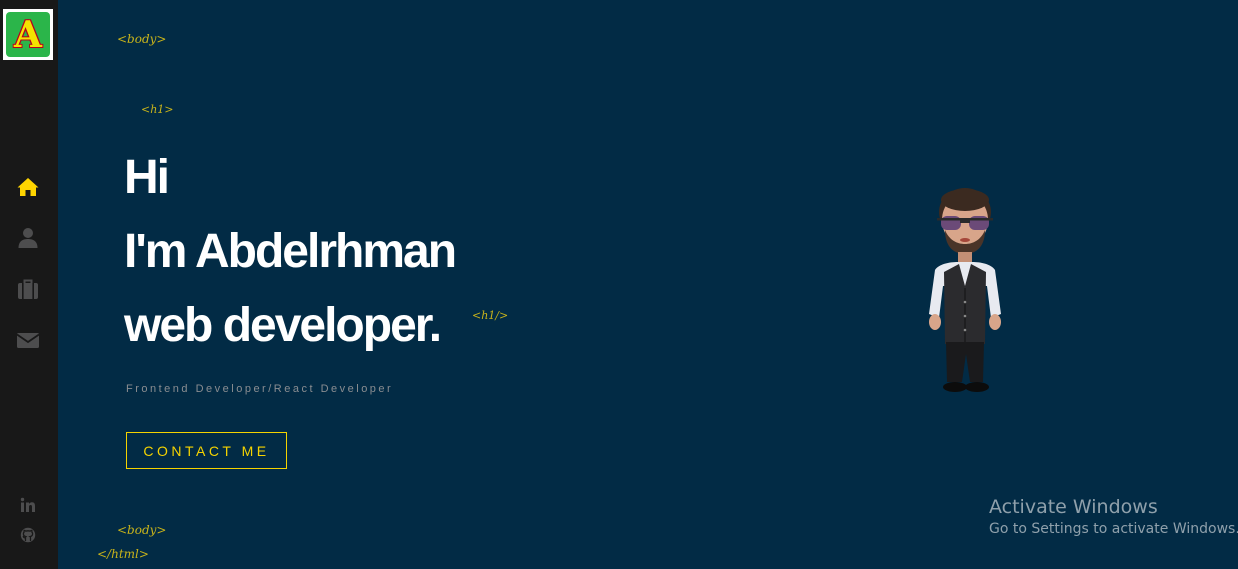  Describe the element at coordinates (260, 389) in the screenshot. I see `hero-subtitle: Frontend Developer/React Developer` at that location.